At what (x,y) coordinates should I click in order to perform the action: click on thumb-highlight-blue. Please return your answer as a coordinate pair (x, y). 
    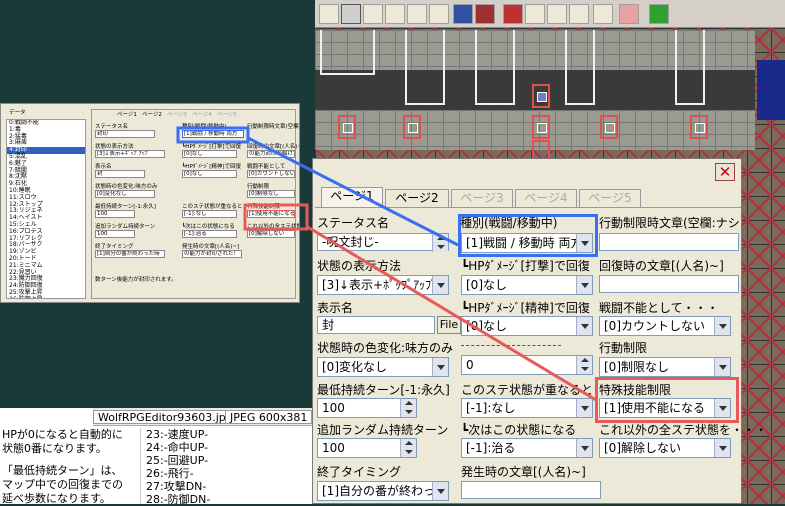
    Looking at the image, I should click on (213, 135).